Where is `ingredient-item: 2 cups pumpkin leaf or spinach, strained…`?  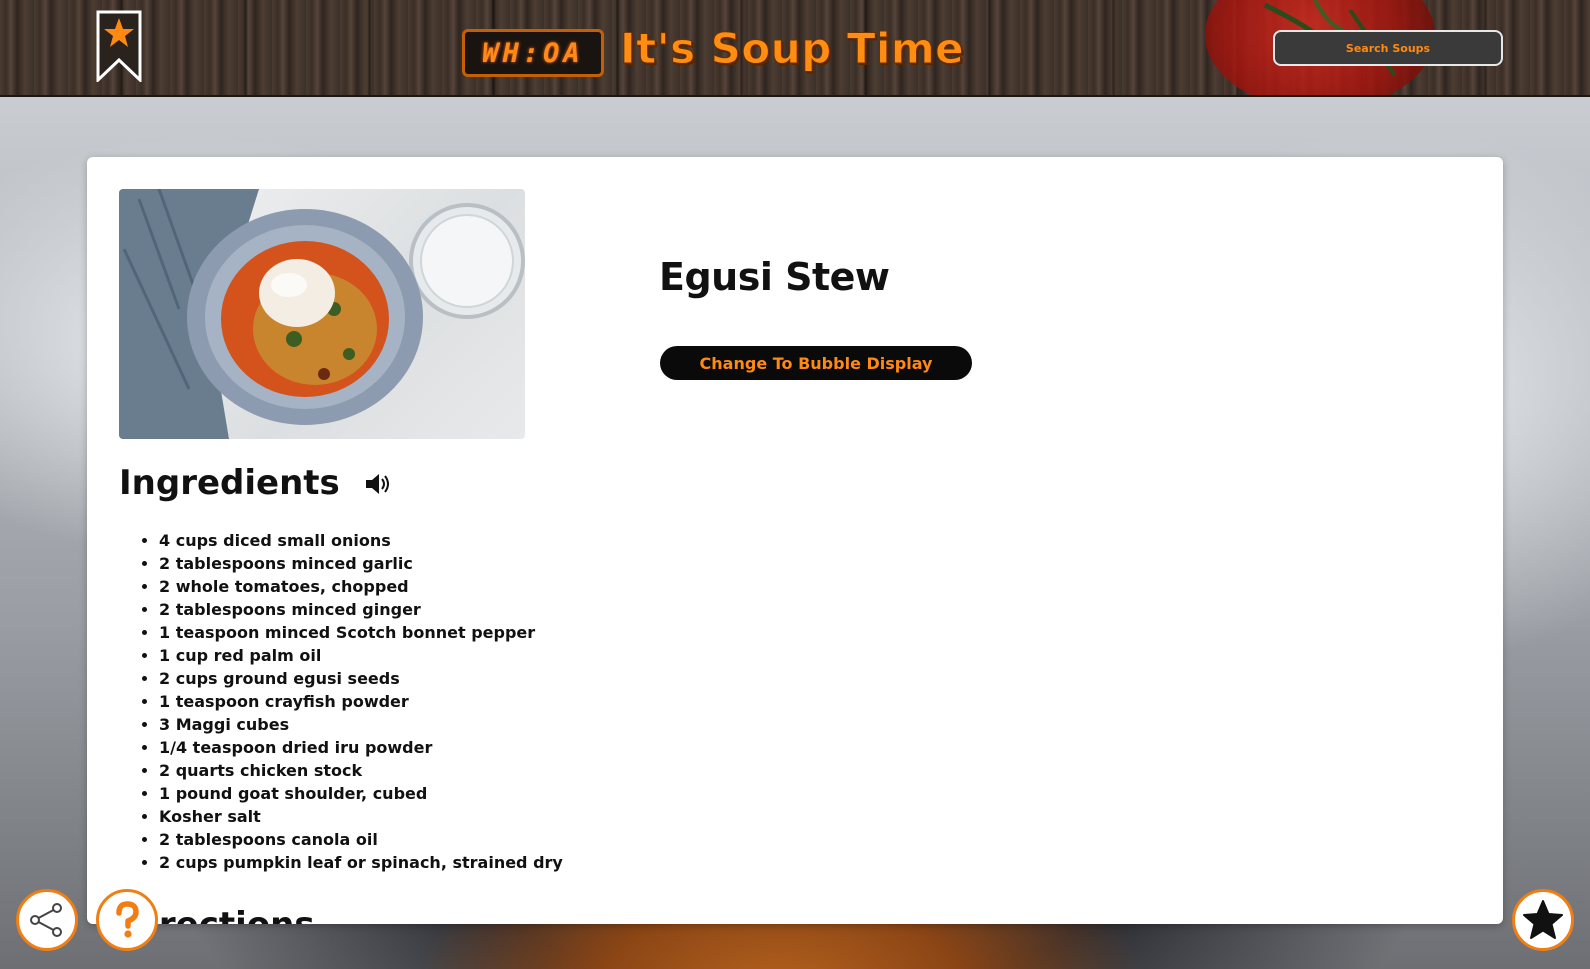 ingredient-item: 2 cups pumpkin leaf or spinach, strained… is located at coordinates (361, 862).